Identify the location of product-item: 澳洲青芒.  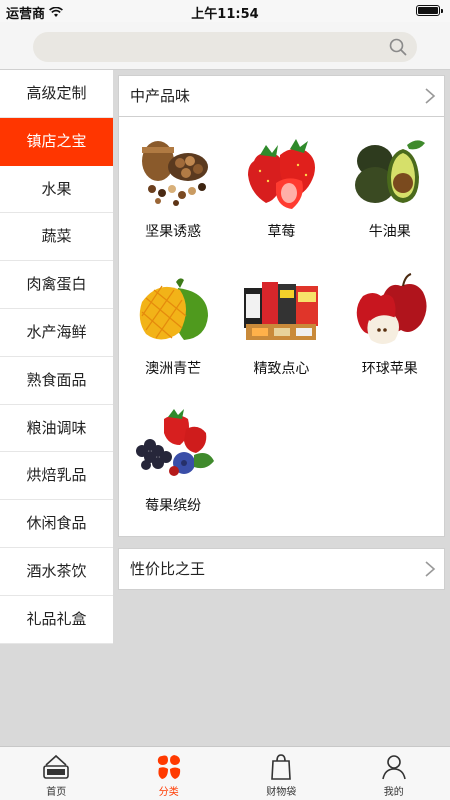
(173, 322).